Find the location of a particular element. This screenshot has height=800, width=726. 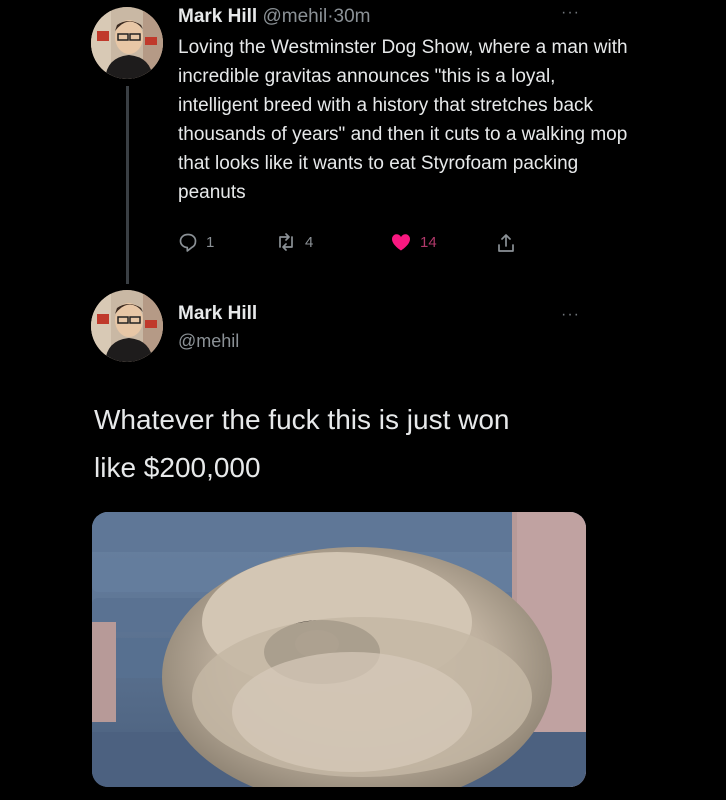

tweet-header: Mark Hill @mehil·30m is located at coordinates (274, 17).